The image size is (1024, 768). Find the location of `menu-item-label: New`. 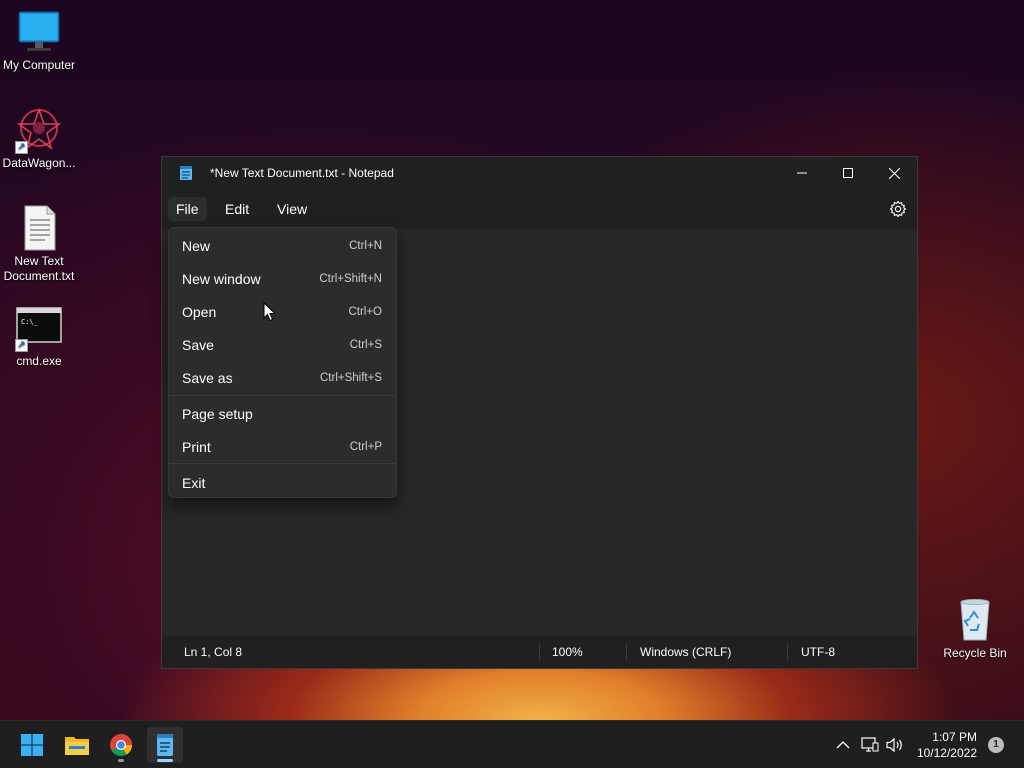

menu-item-label: New is located at coordinates (196, 246).